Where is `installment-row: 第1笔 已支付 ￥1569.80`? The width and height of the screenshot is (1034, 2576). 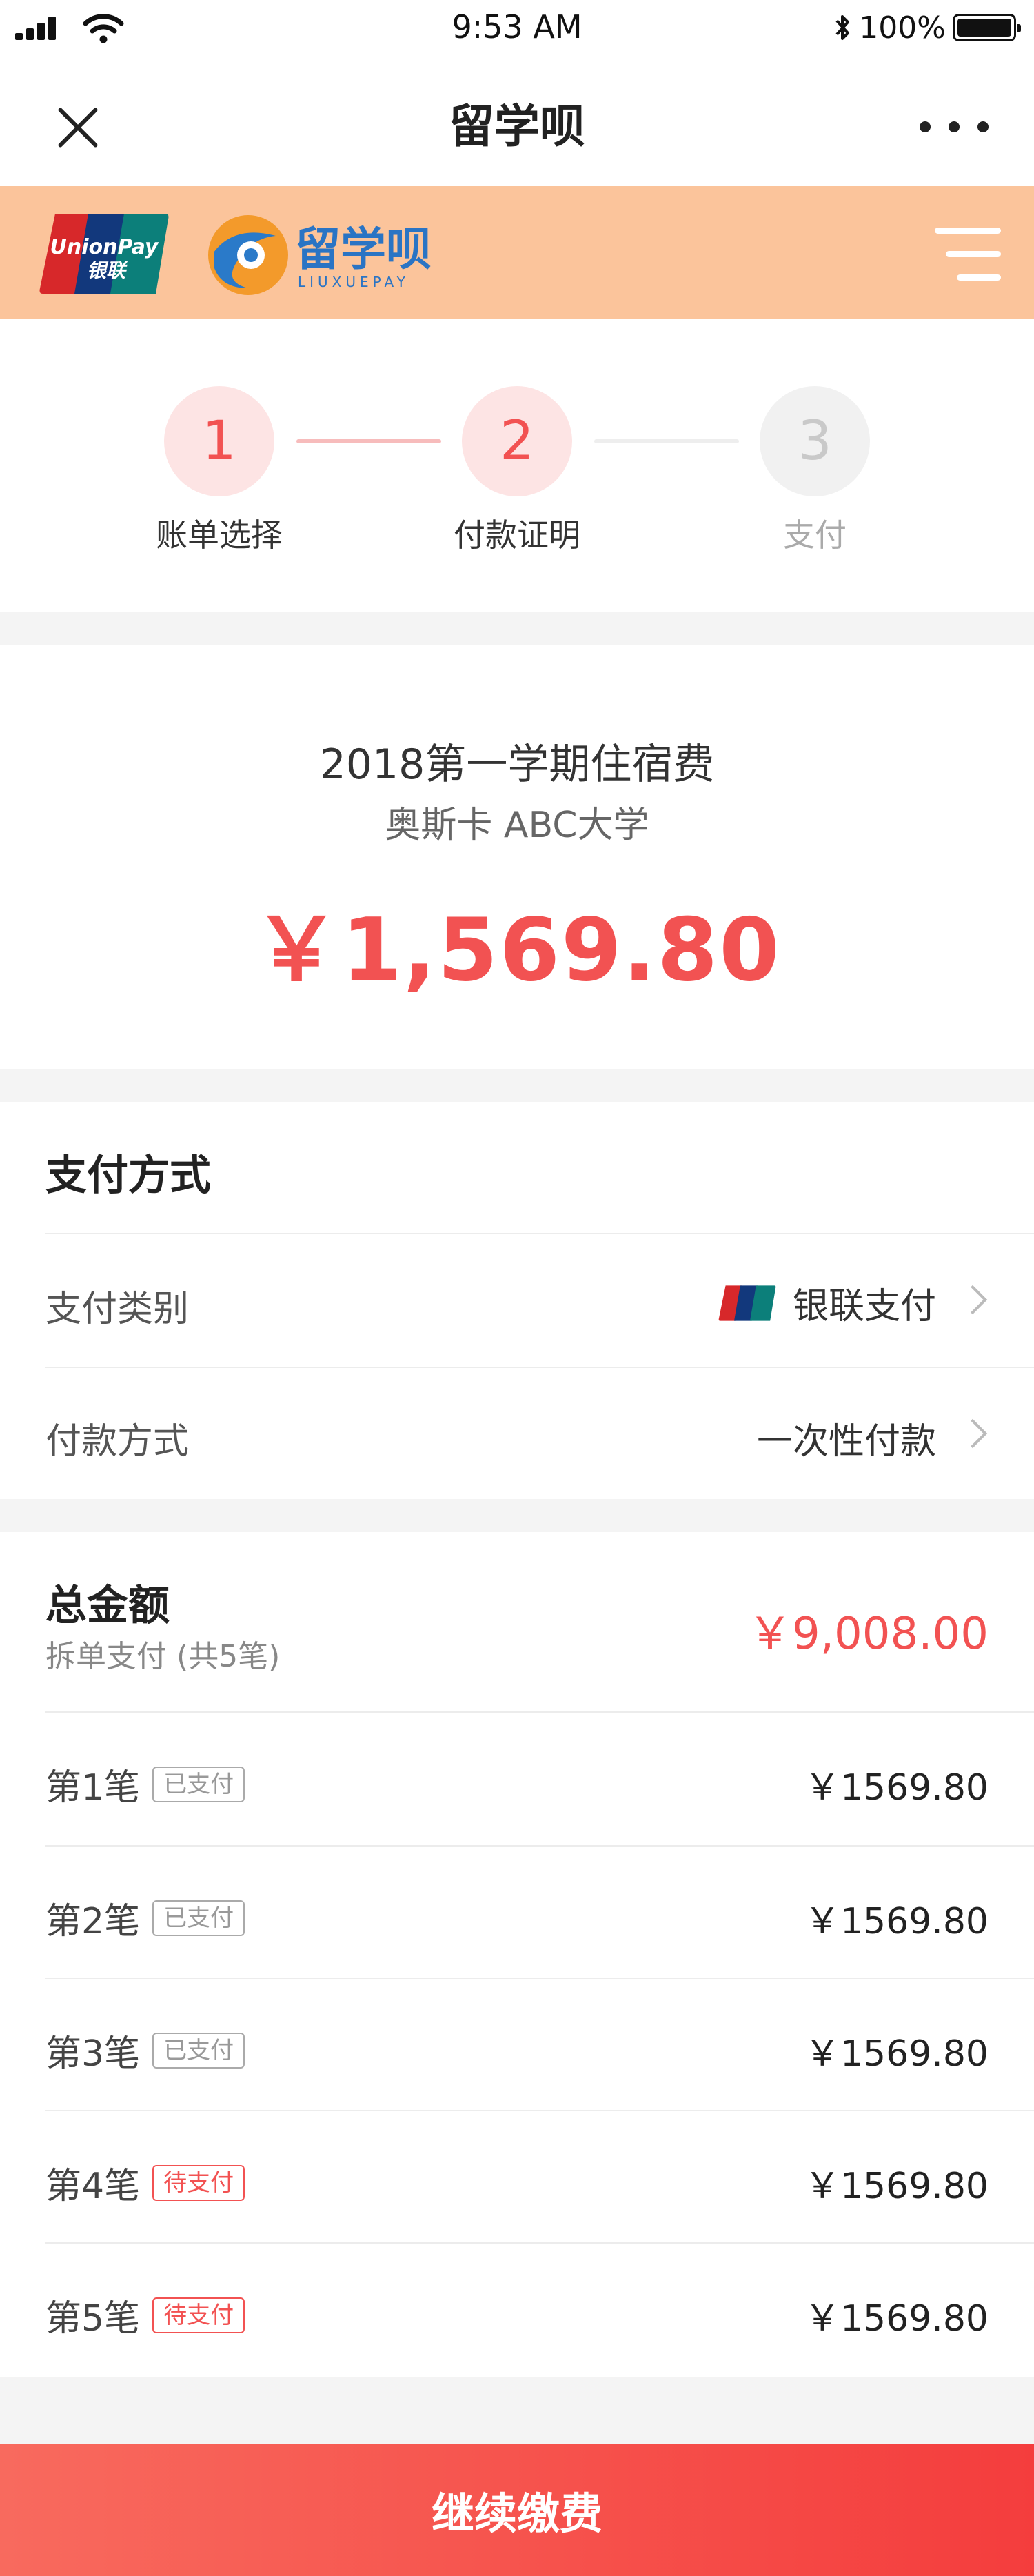
installment-row: 第1笔 已支付 ￥1569.80 is located at coordinates (517, 1779).